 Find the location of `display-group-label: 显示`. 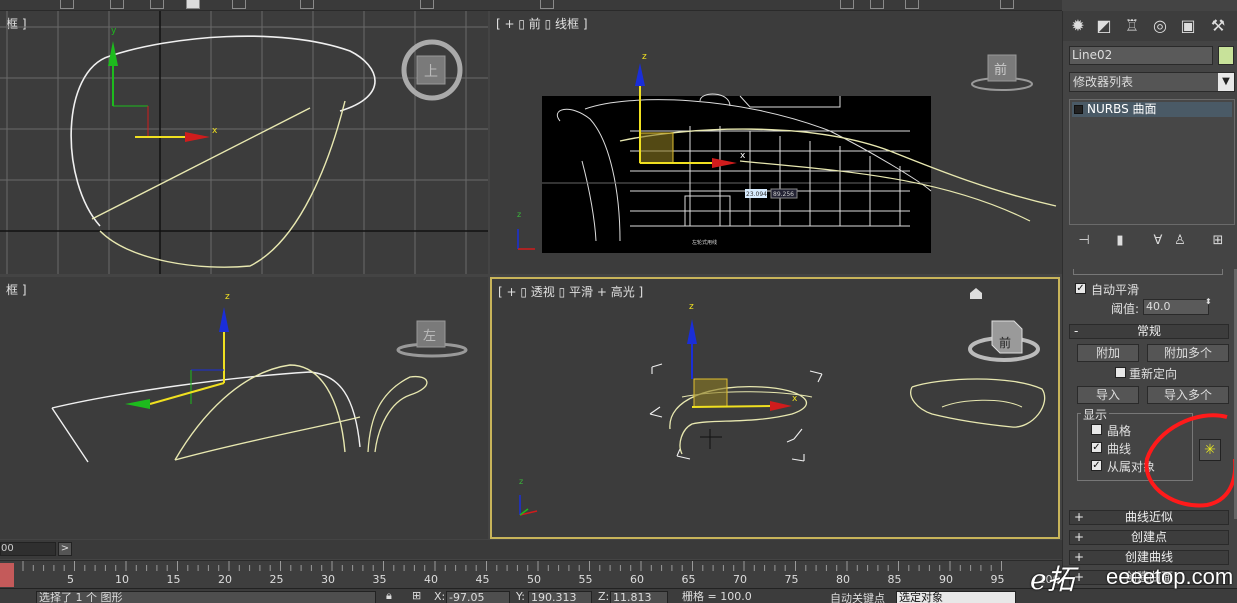

display-group-label: 显示 is located at coordinates (1095, 414).